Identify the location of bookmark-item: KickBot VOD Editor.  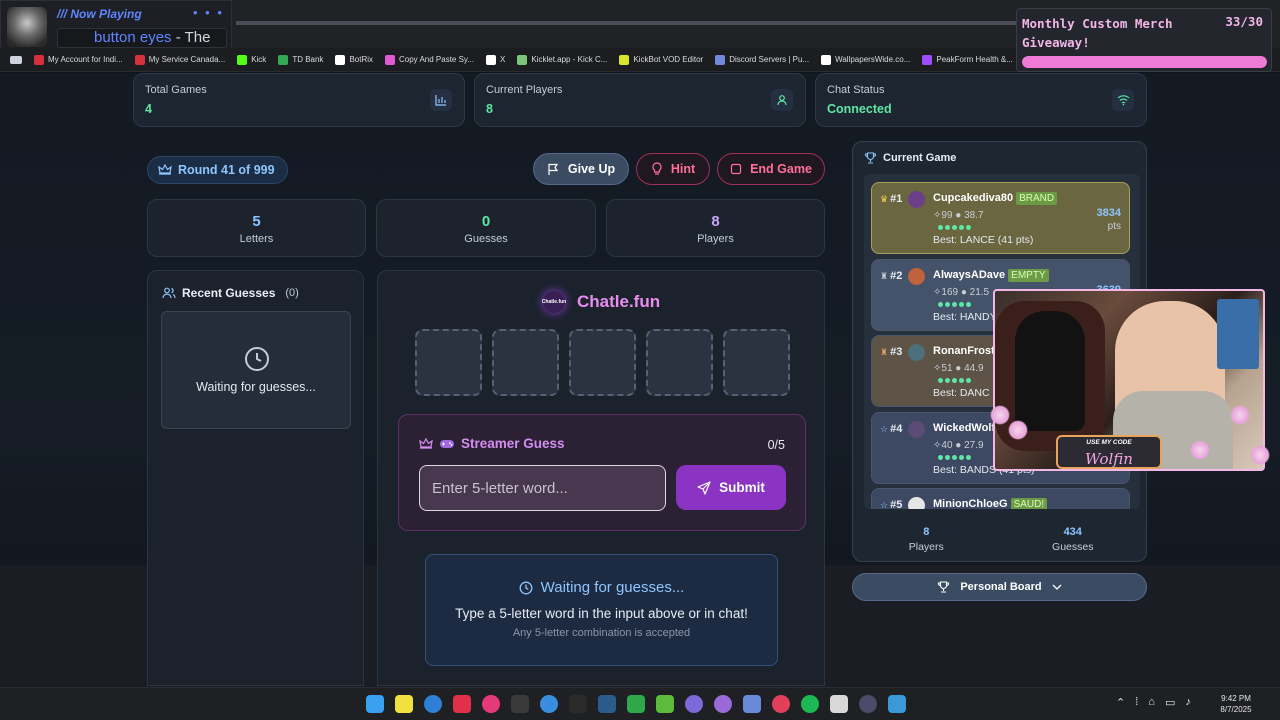
(661, 59).